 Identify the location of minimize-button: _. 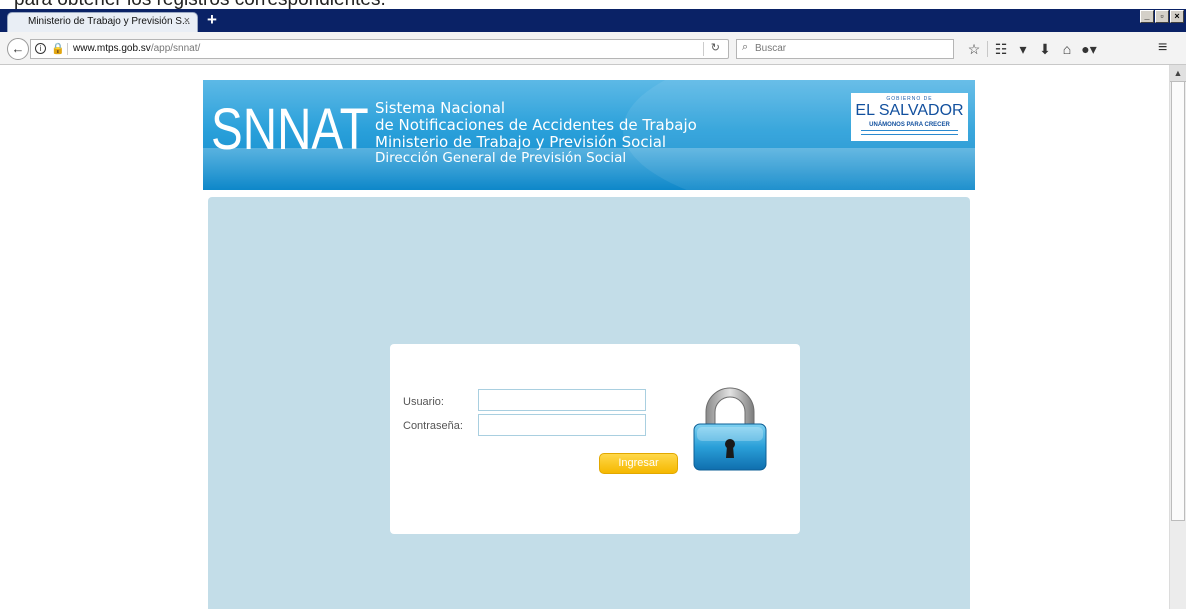
(1147, 16).